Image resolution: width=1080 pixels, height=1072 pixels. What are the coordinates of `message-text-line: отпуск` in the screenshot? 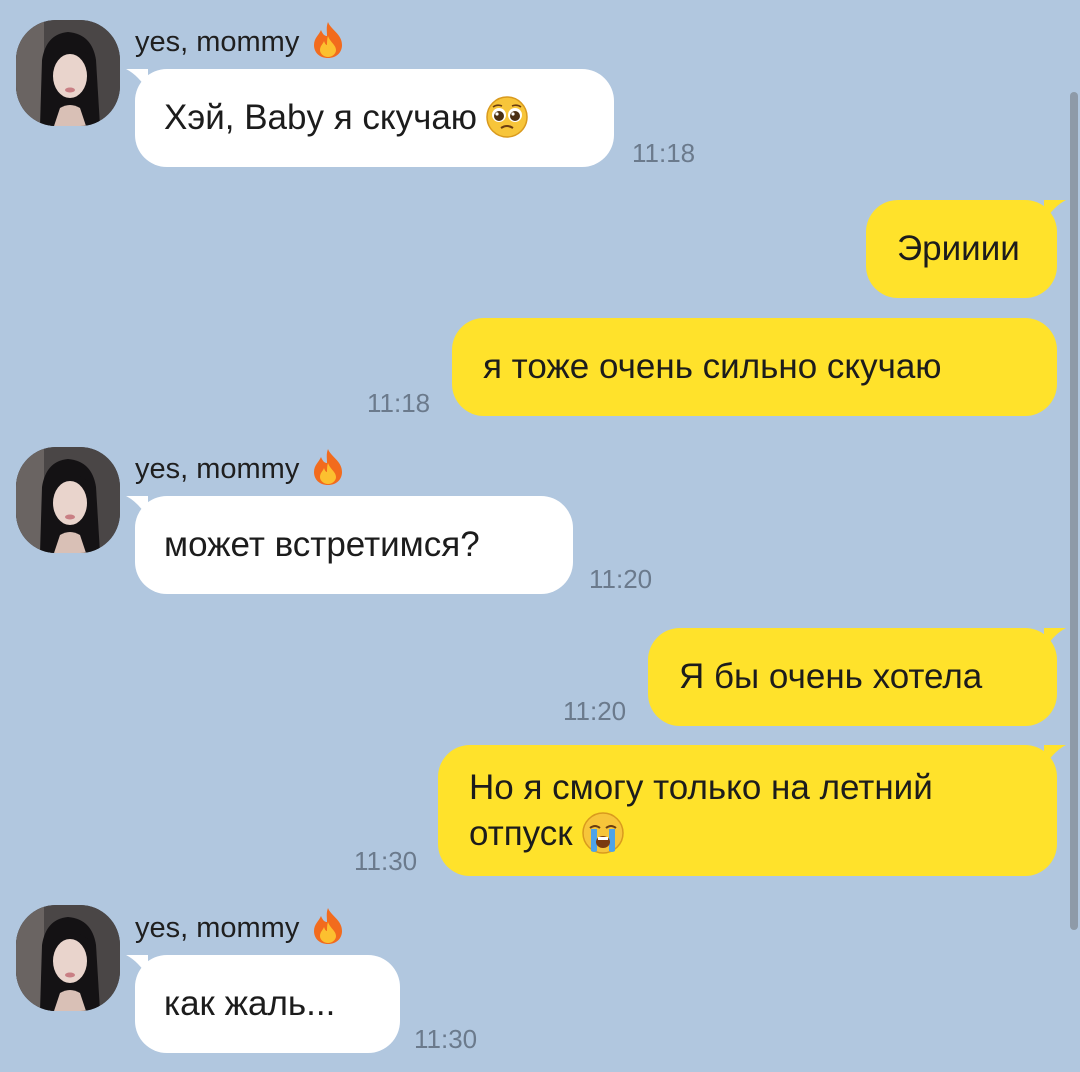 It's located at (521, 833).